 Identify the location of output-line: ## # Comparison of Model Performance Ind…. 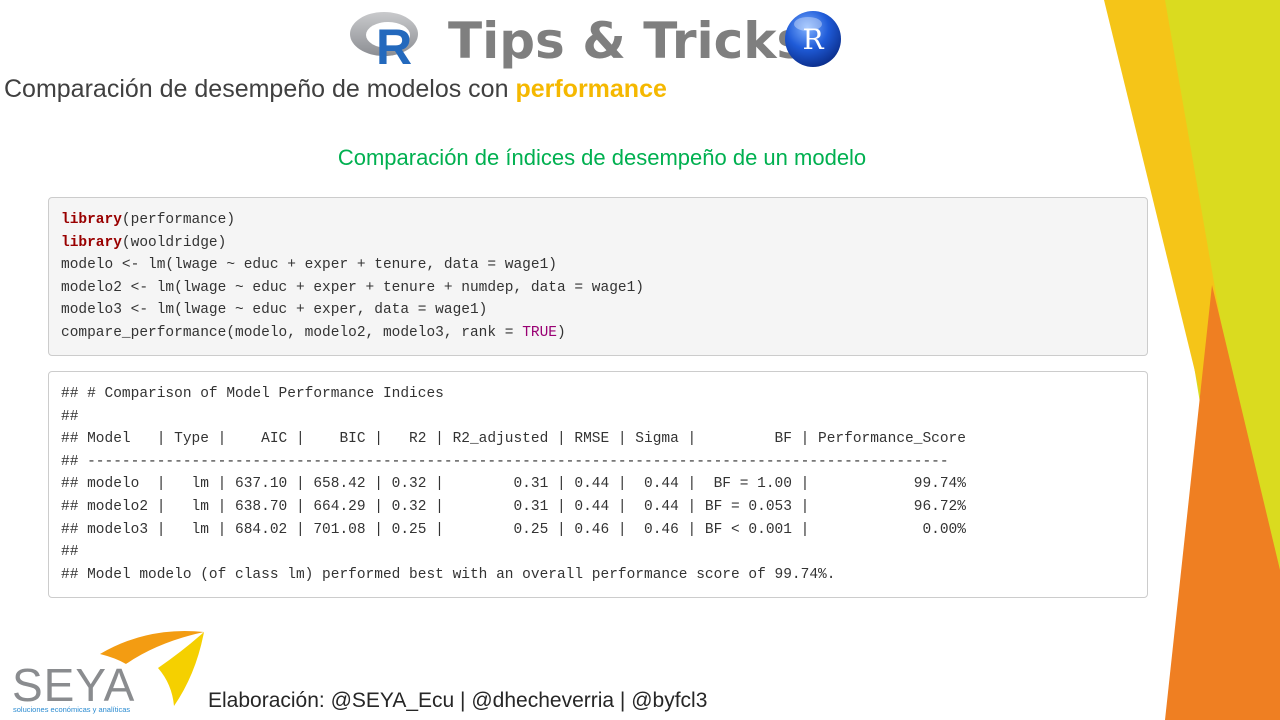
(252, 394).